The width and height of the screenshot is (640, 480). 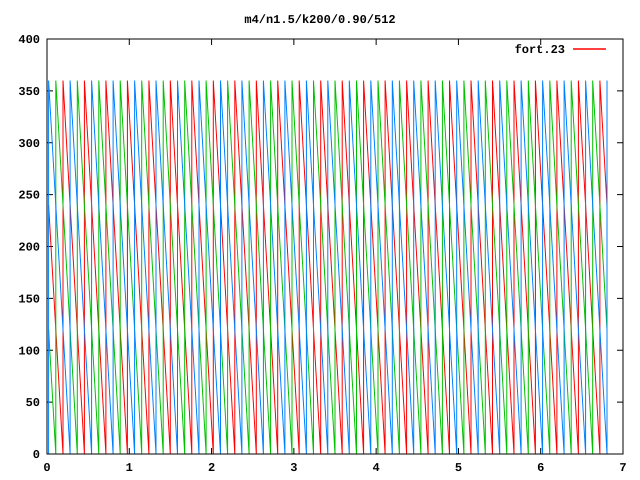 I want to click on tick-label: 400, so click(x=29, y=40).